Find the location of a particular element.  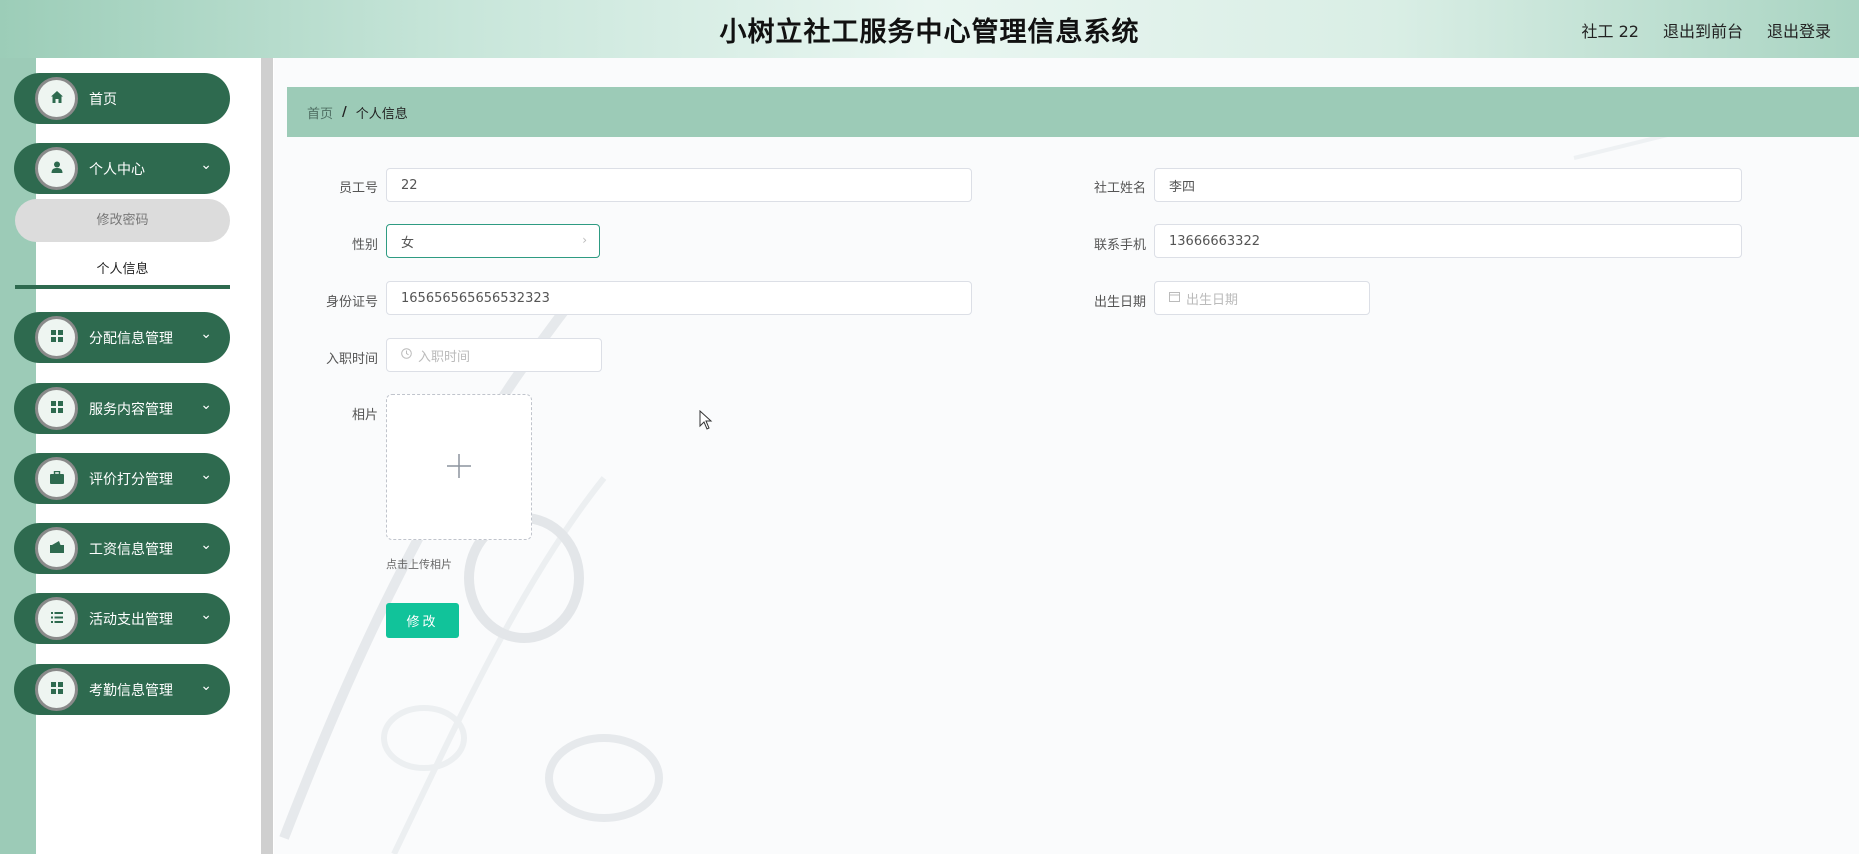

breadcrumb: 首页 / 个人信息 is located at coordinates (1073, 112).